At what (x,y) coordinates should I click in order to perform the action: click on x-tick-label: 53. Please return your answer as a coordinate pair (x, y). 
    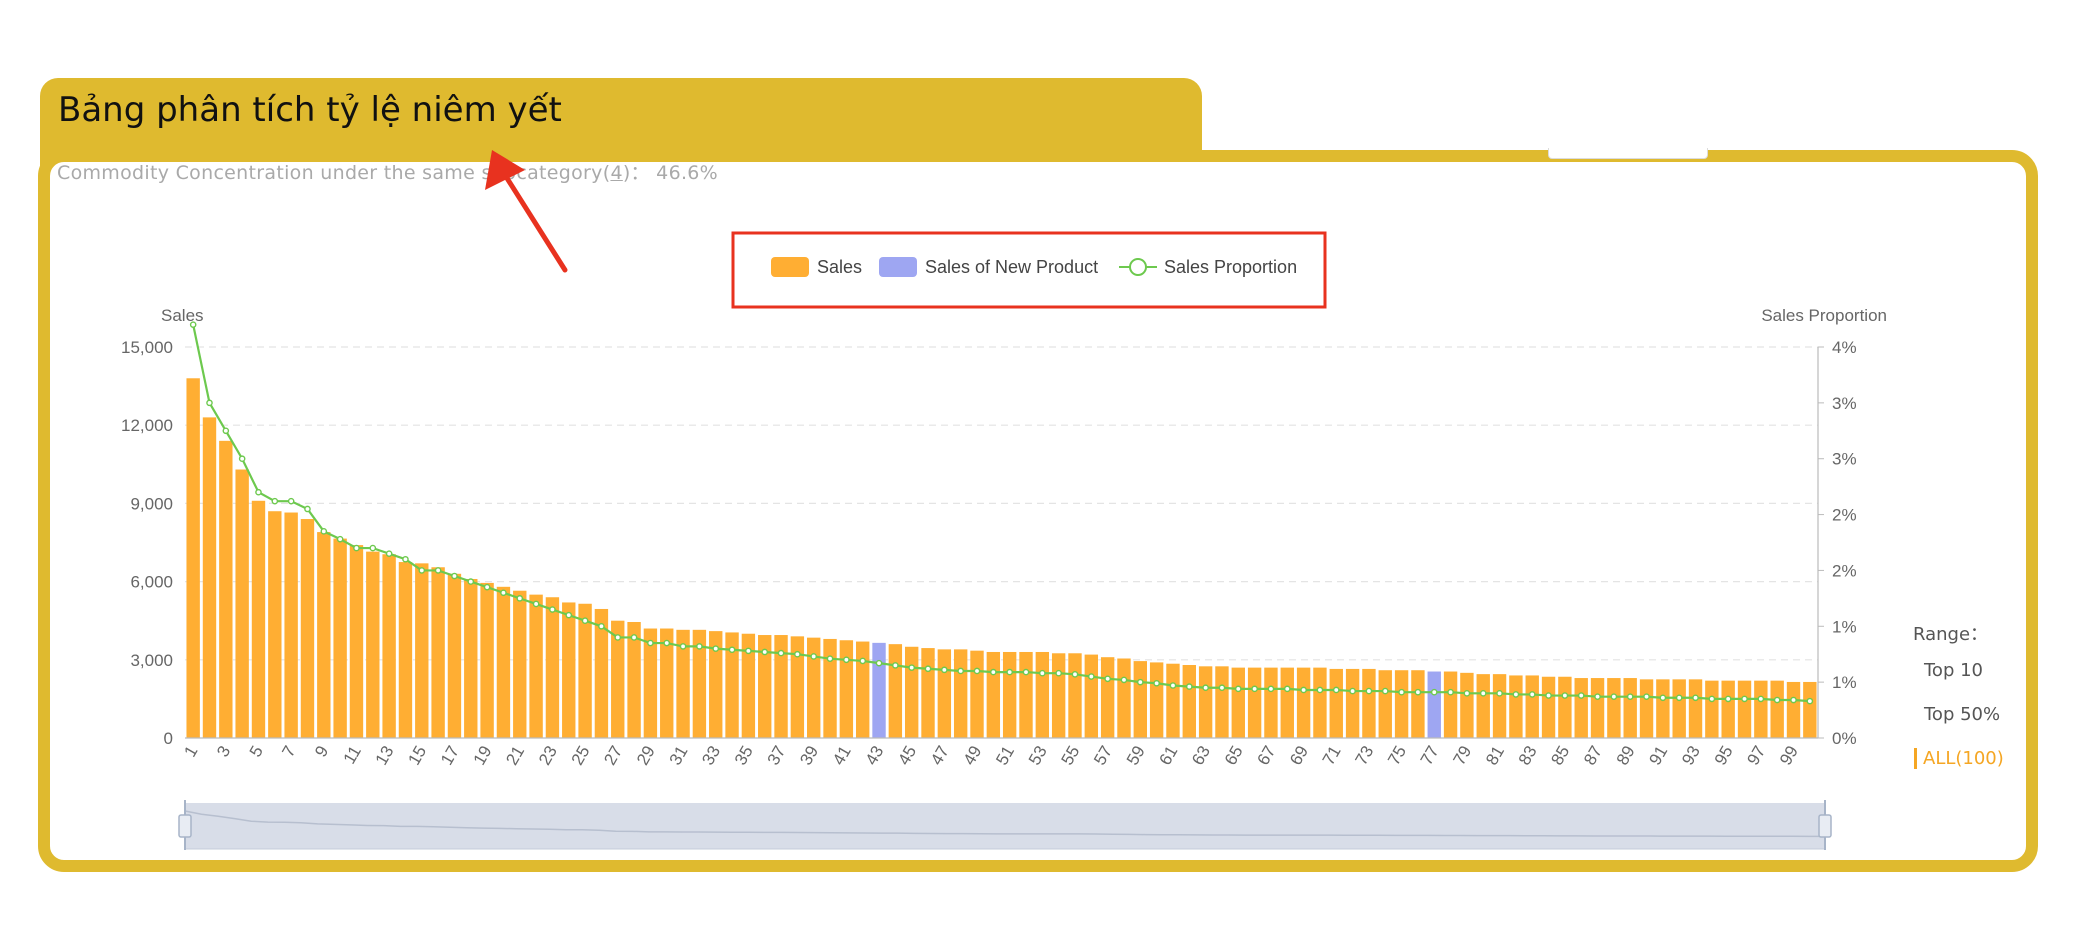
    Looking at the image, I should click on (1038, 756).